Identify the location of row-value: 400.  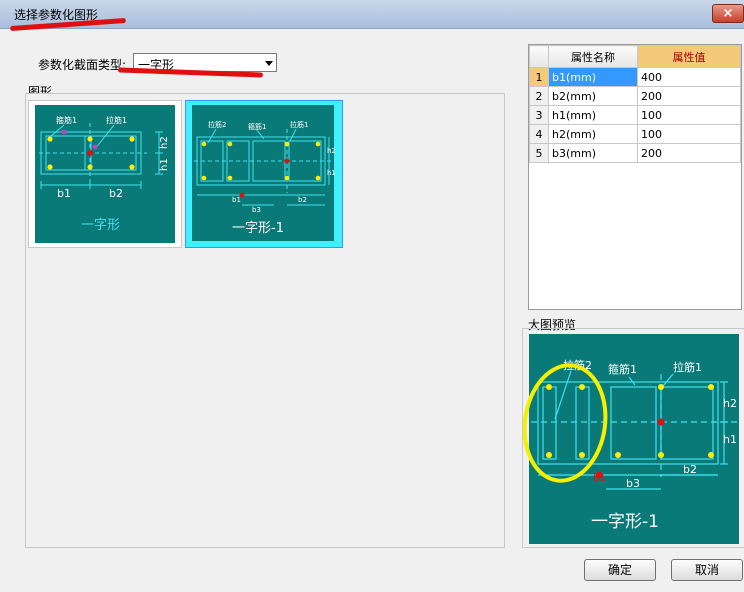
(689, 77).